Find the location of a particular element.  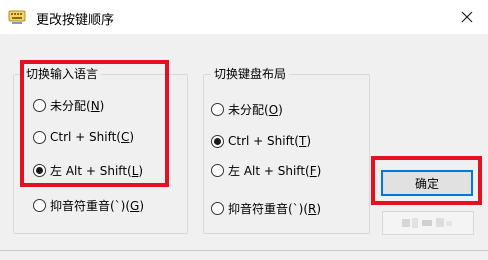

bottom-divider is located at coordinates (244, 250).